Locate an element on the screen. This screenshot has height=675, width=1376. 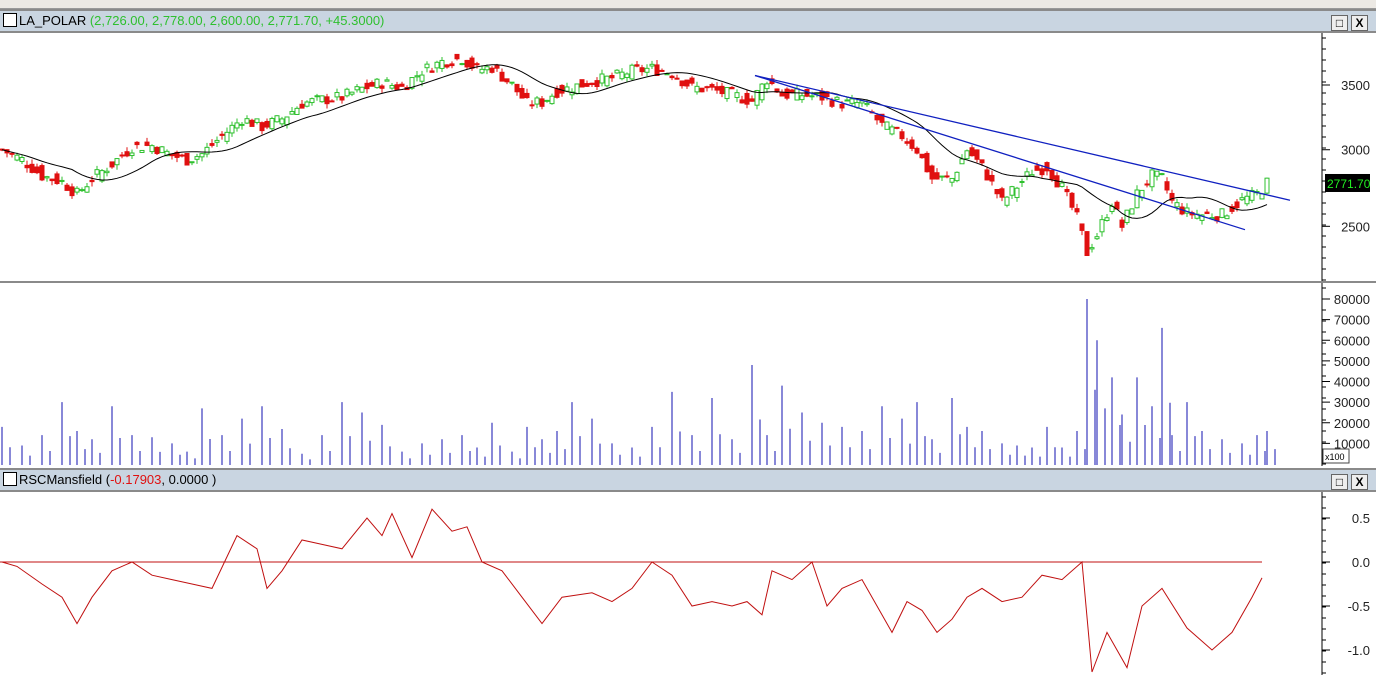
volume-multiplier: x100 is located at coordinates (1335, 457).